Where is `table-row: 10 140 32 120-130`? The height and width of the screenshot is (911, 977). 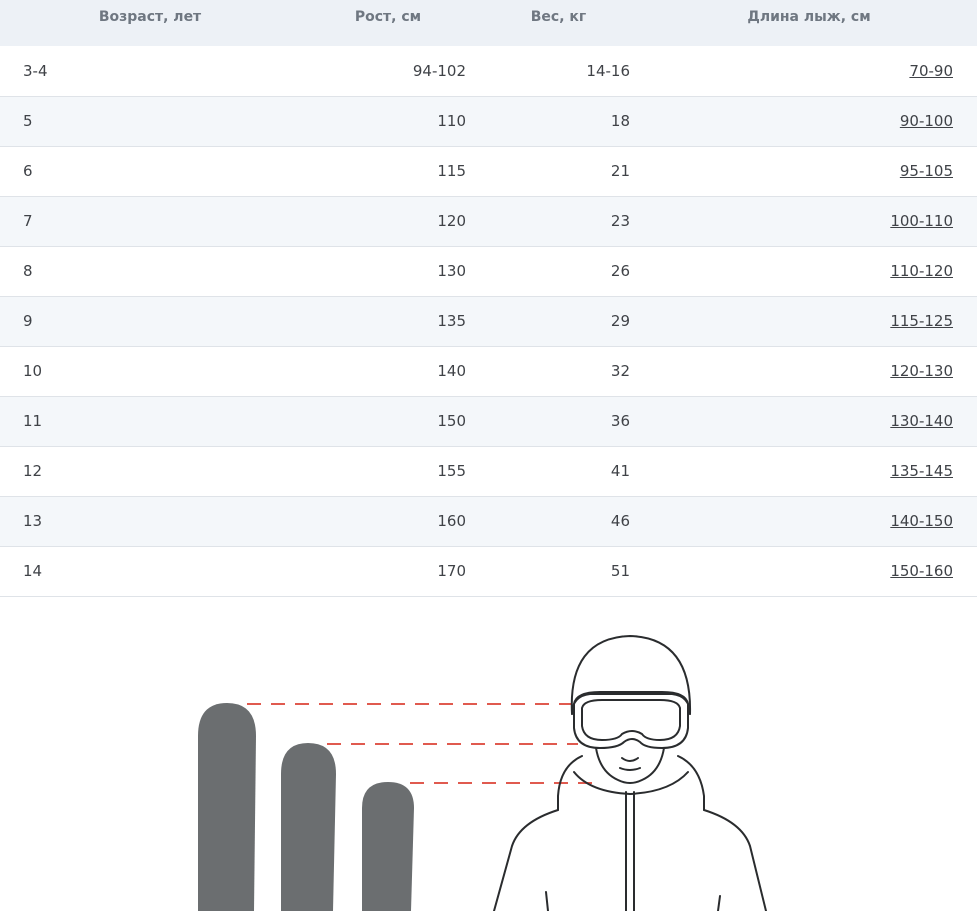 table-row: 10 140 32 120-130 is located at coordinates (488, 371).